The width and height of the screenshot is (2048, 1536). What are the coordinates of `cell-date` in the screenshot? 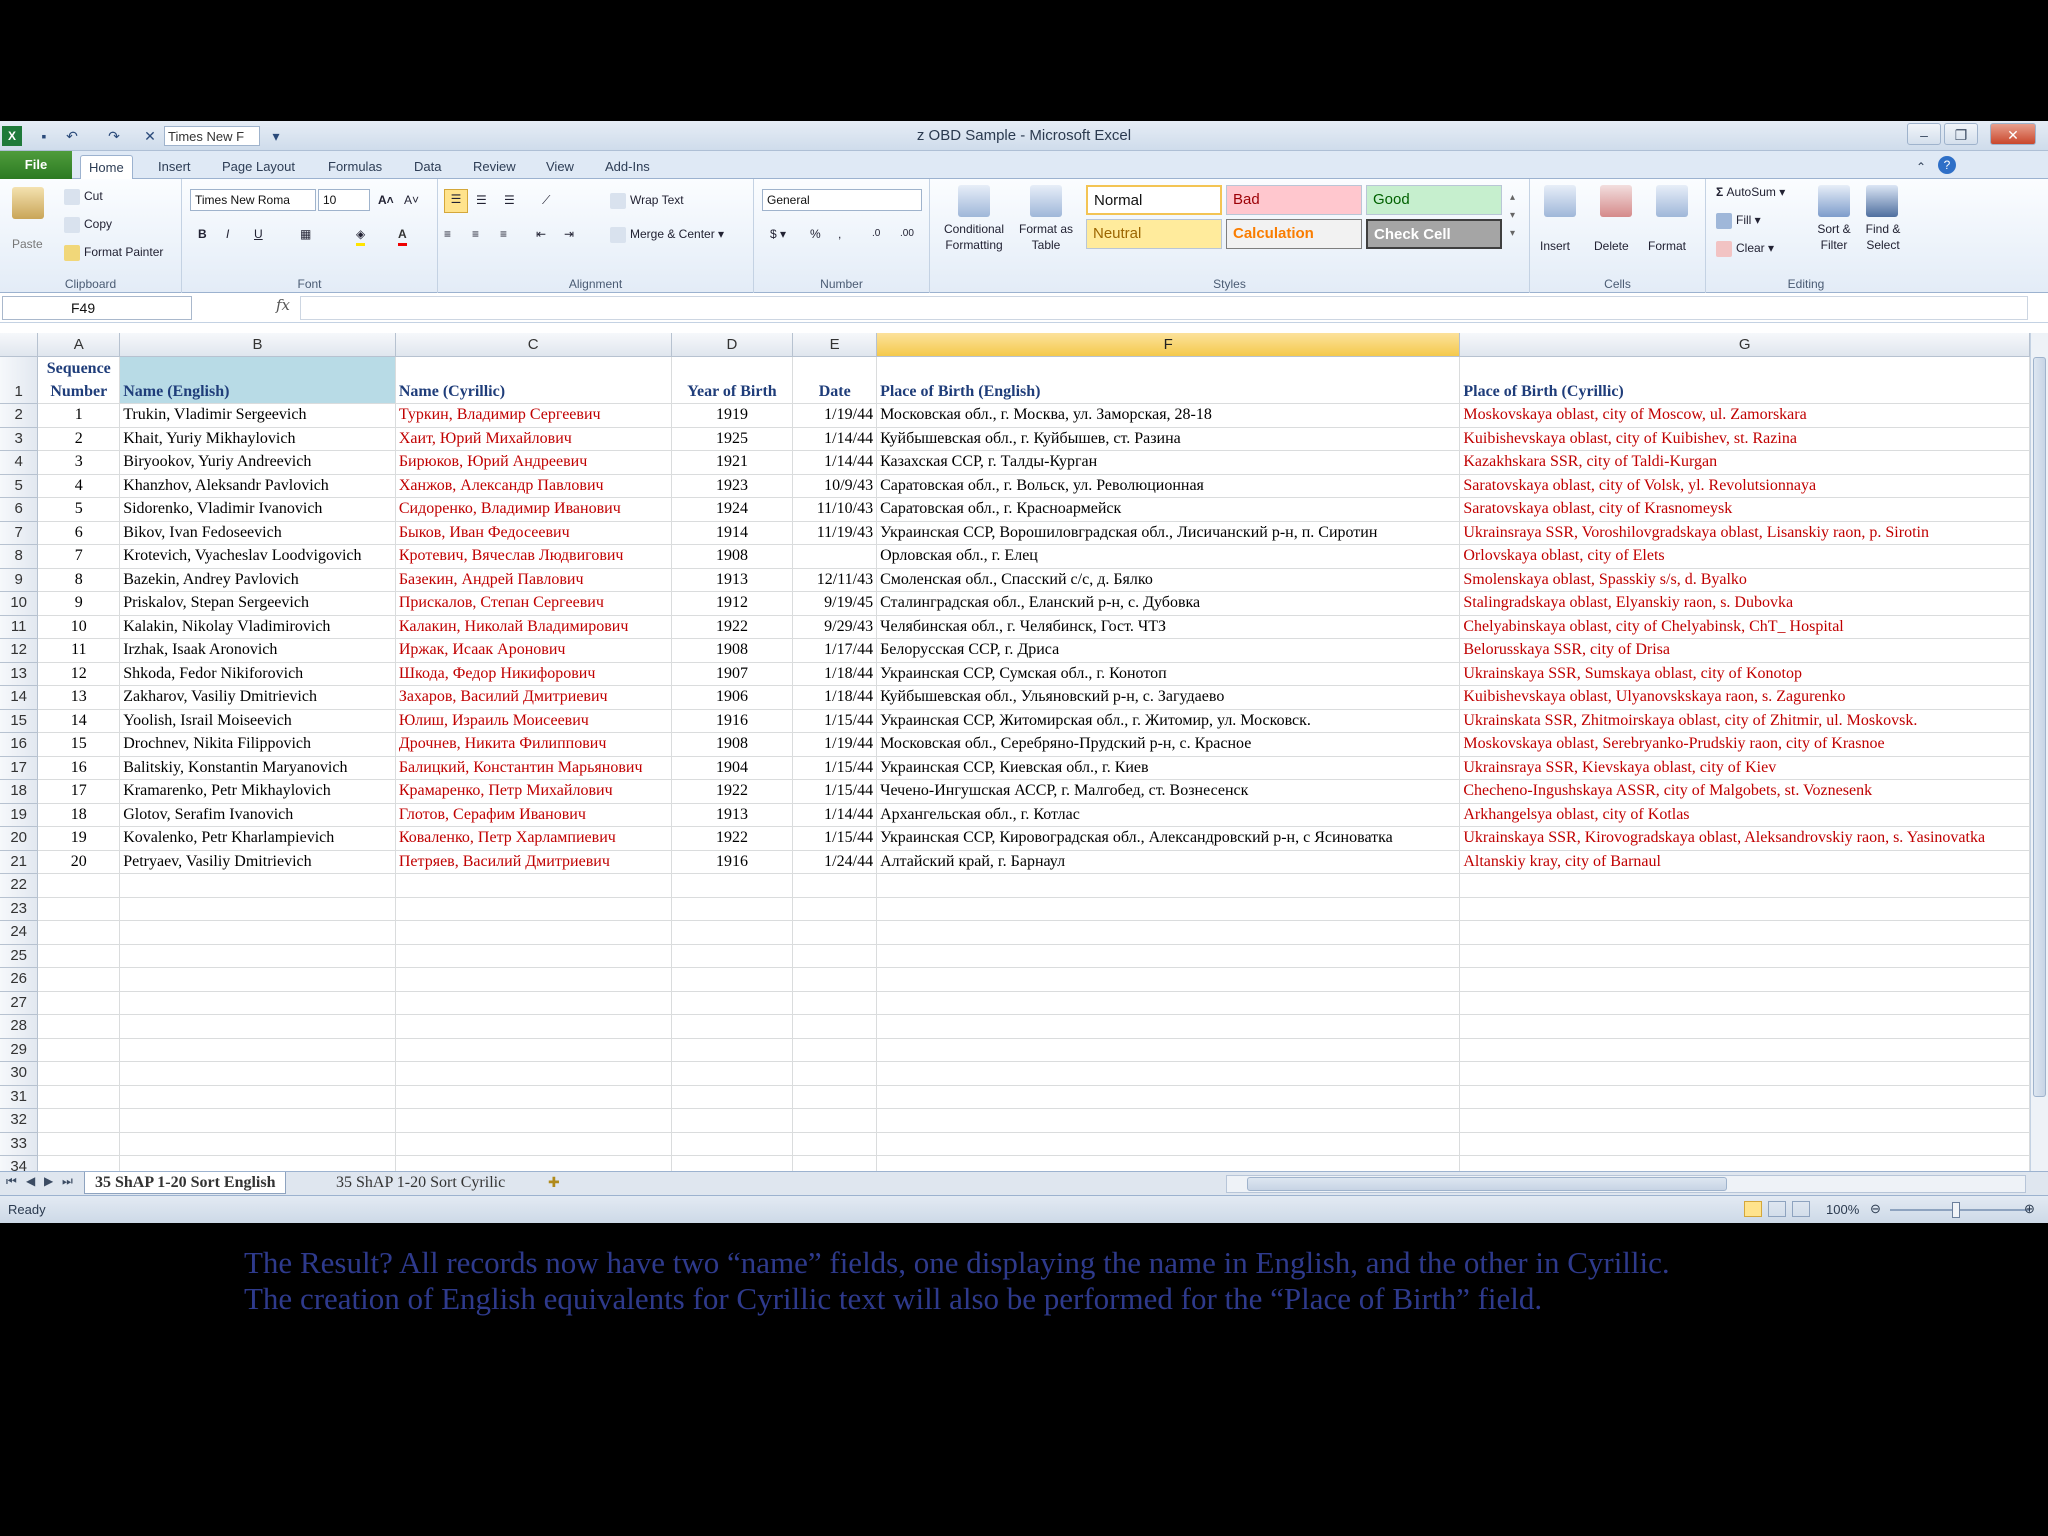 It's located at (835, 556).